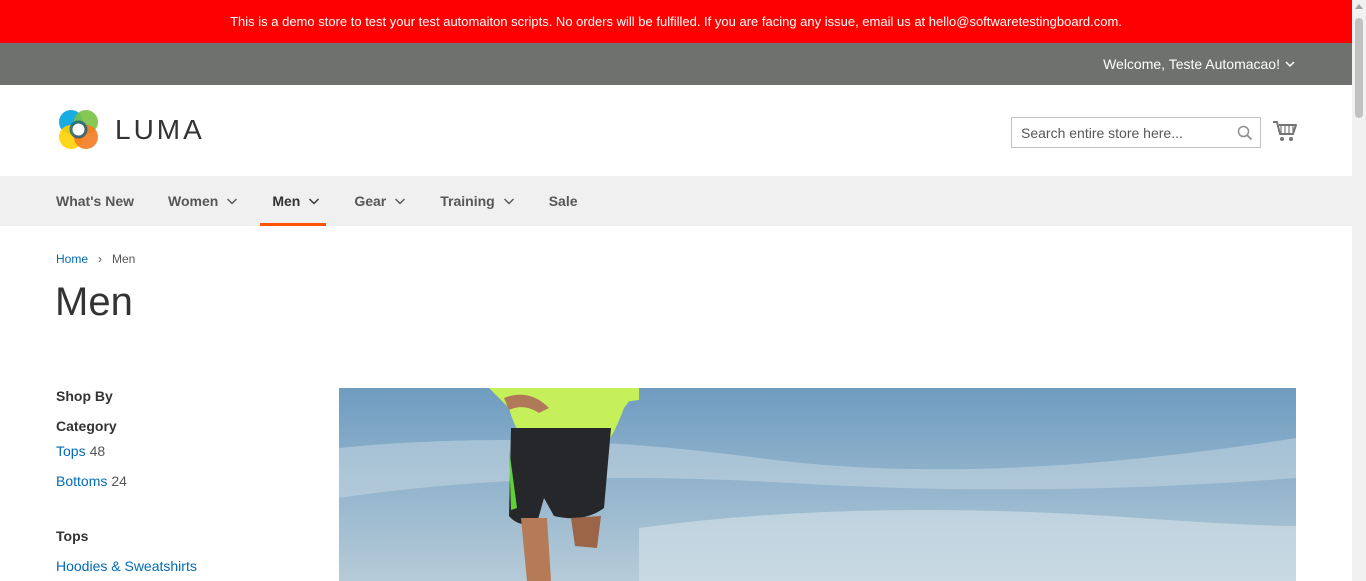 The image size is (1366, 581). What do you see at coordinates (1359, 68) in the screenshot?
I see `scrollbar-thumb` at bounding box center [1359, 68].